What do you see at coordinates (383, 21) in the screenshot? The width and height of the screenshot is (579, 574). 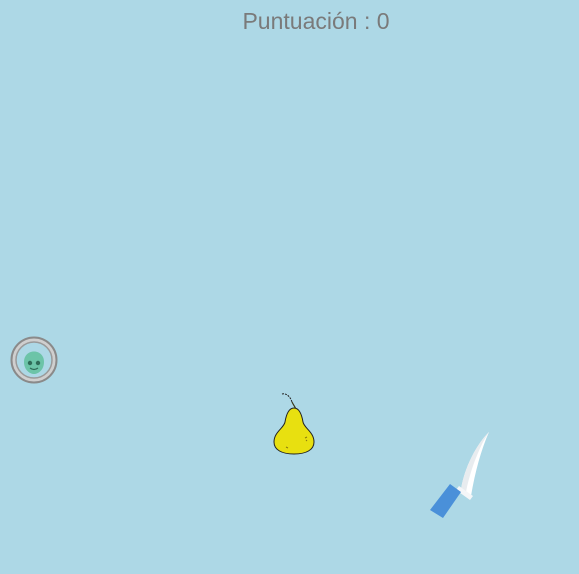 I see `score-value: 0` at bounding box center [383, 21].